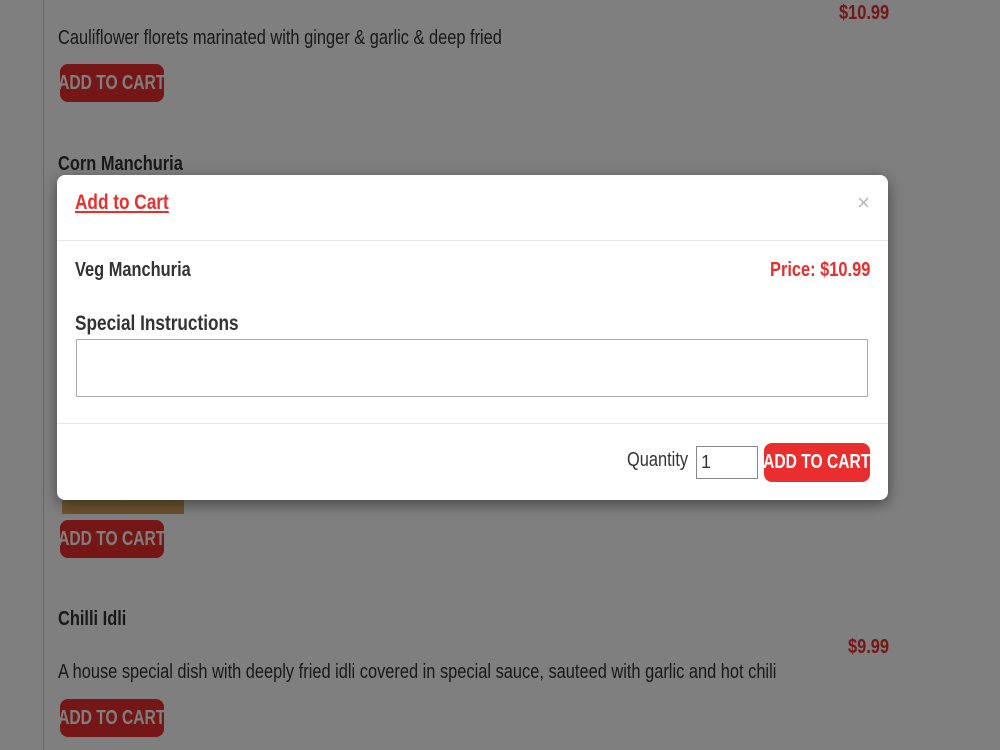 Image resolution: width=1000 pixels, height=750 pixels. What do you see at coordinates (133, 270) in the screenshot?
I see `modal-item-name: Veg Manchuria` at bounding box center [133, 270].